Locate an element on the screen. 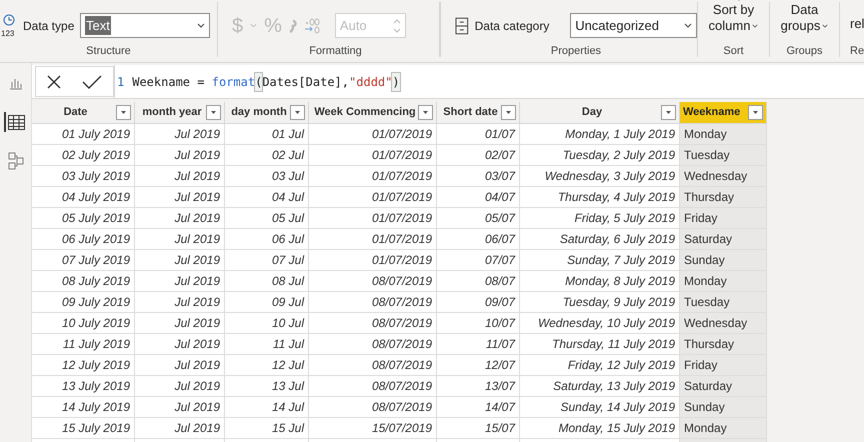 Image resolution: width=864 pixels, height=442 pixels. table-cell: 09 Jul is located at coordinates (267, 302).